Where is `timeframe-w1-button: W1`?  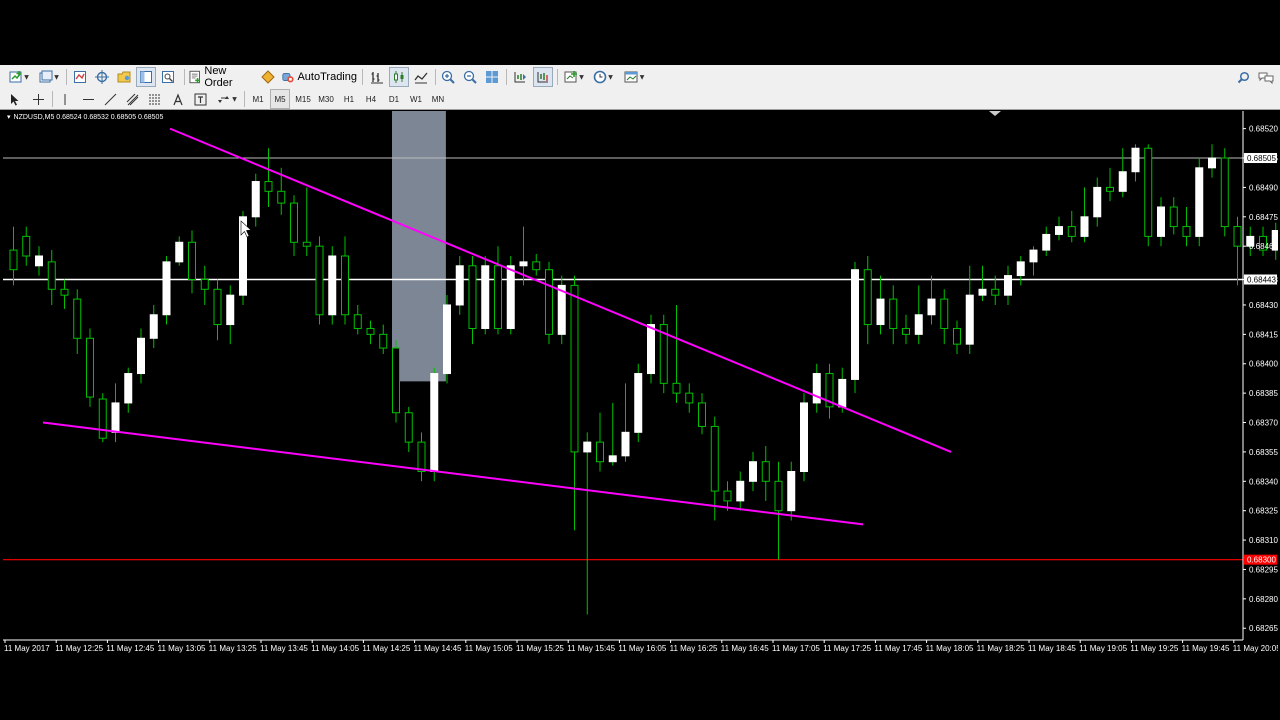 timeframe-w1-button: W1 is located at coordinates (416, 99).